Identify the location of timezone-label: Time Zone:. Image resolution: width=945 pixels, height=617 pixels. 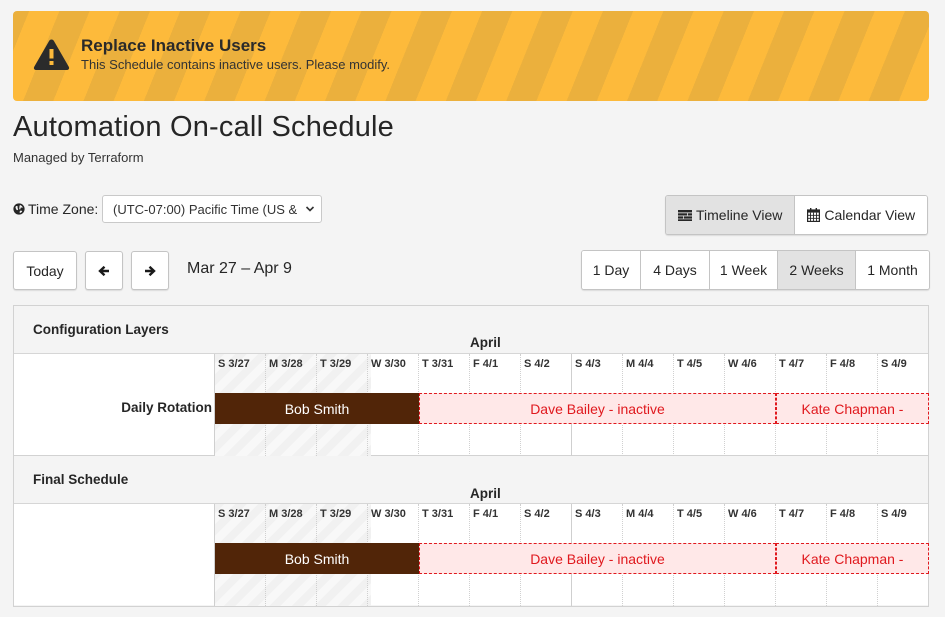
(55, 209).